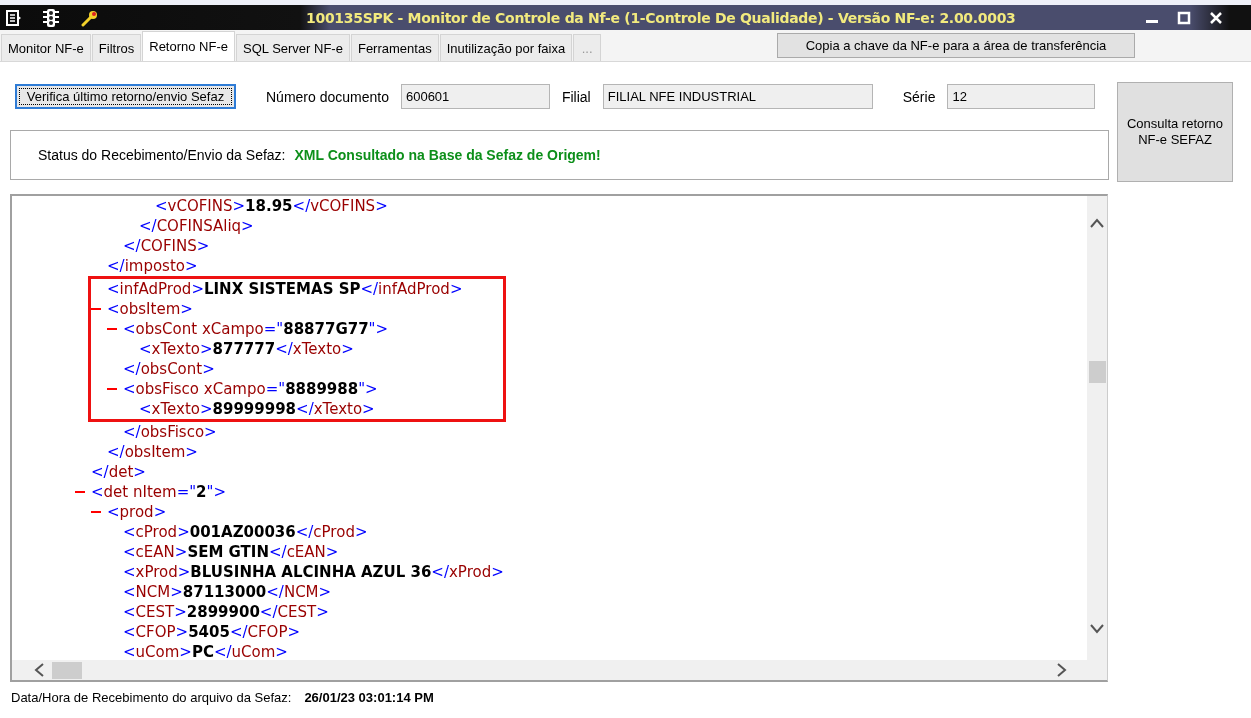 This screenshot has height=718, width=1251. What do you see at coordinates (152, 266) in the screenshot?
I see `xml-line: </imposto>` at bounding box center [152, 266].